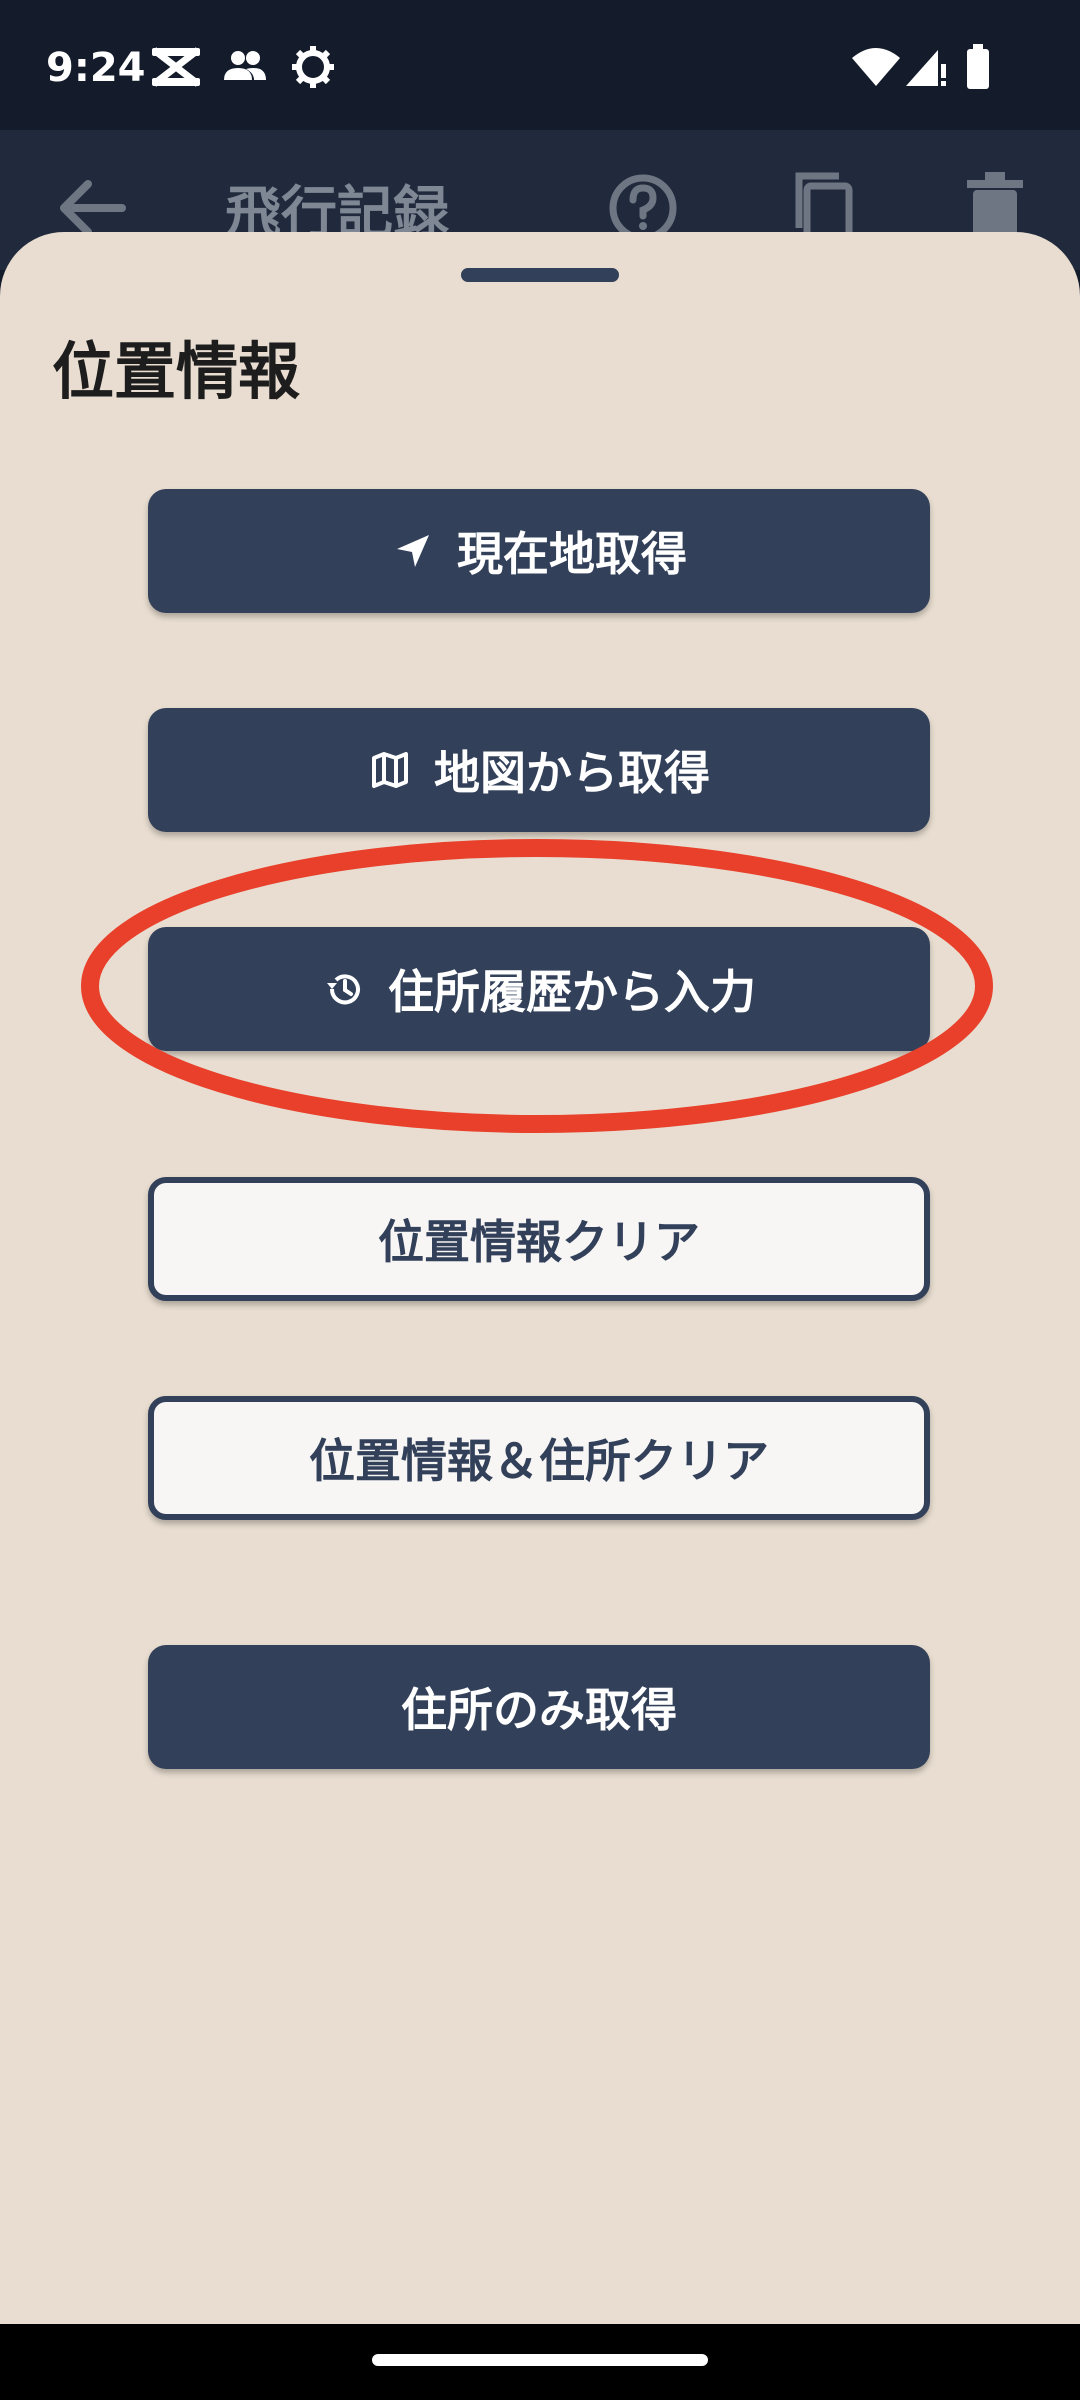 This screenshot has height=2400, width=1080. What do you see at coordinates (572, 992) in the screenshot?
I see `input-from-address-history-label: 住所履歴から入力` at bounding box center [572, 992].